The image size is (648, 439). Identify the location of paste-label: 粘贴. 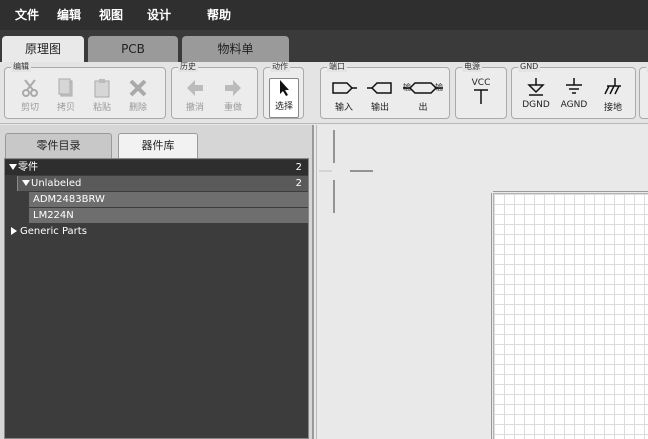
(101, 108).